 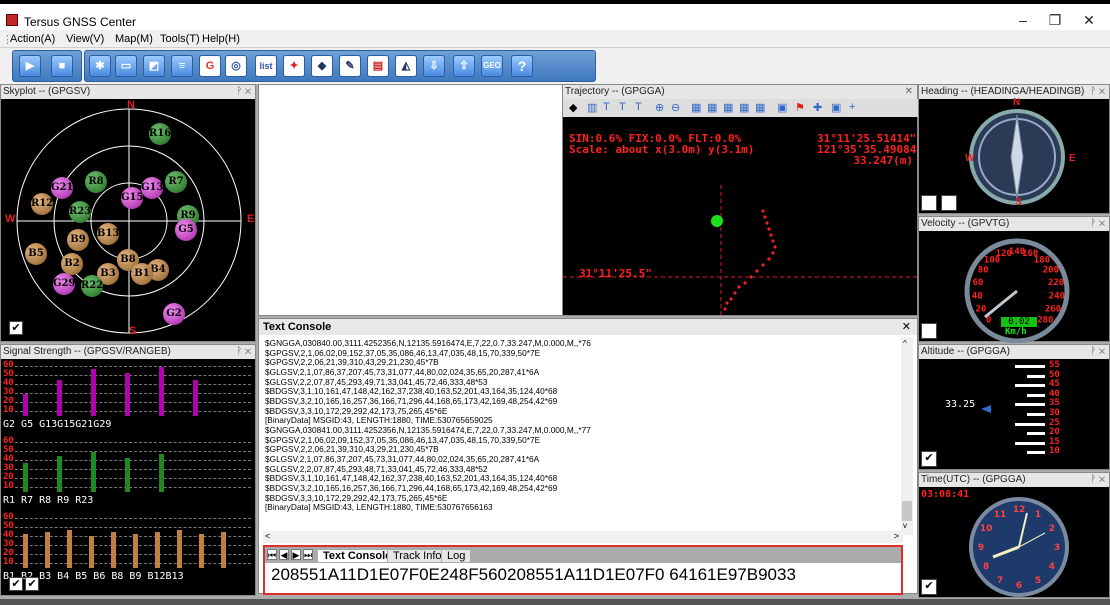 I want to click on import-icon: ⇩, so click(x=434, y=66).